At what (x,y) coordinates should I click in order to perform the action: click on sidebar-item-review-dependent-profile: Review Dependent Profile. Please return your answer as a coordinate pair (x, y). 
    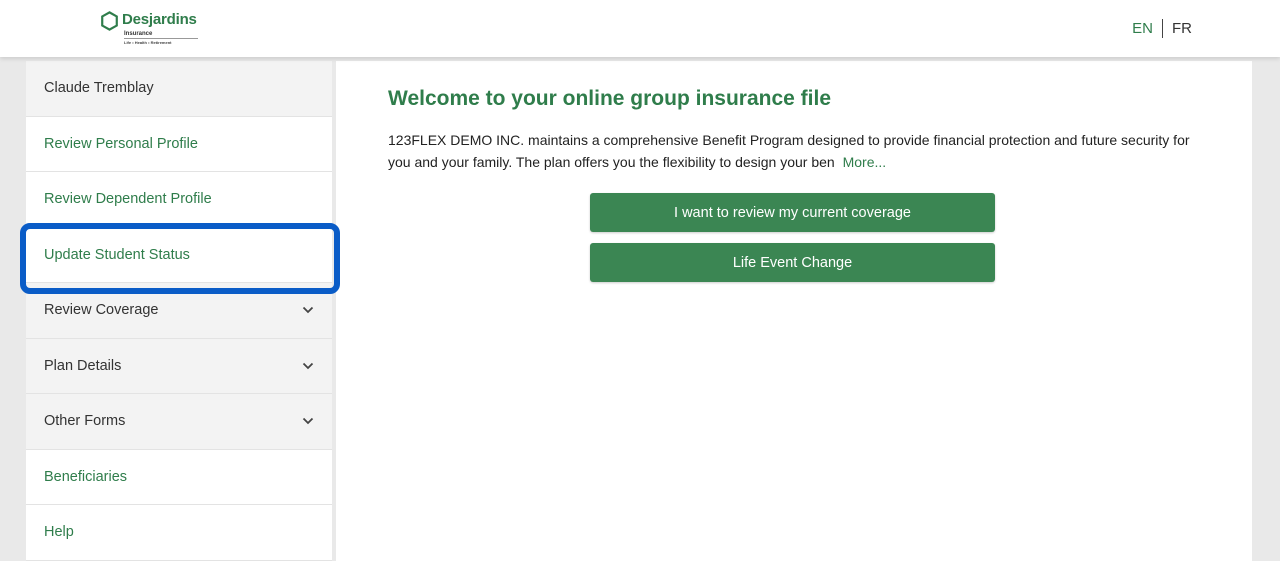
    Looking at the image, I should click on (179, 200).